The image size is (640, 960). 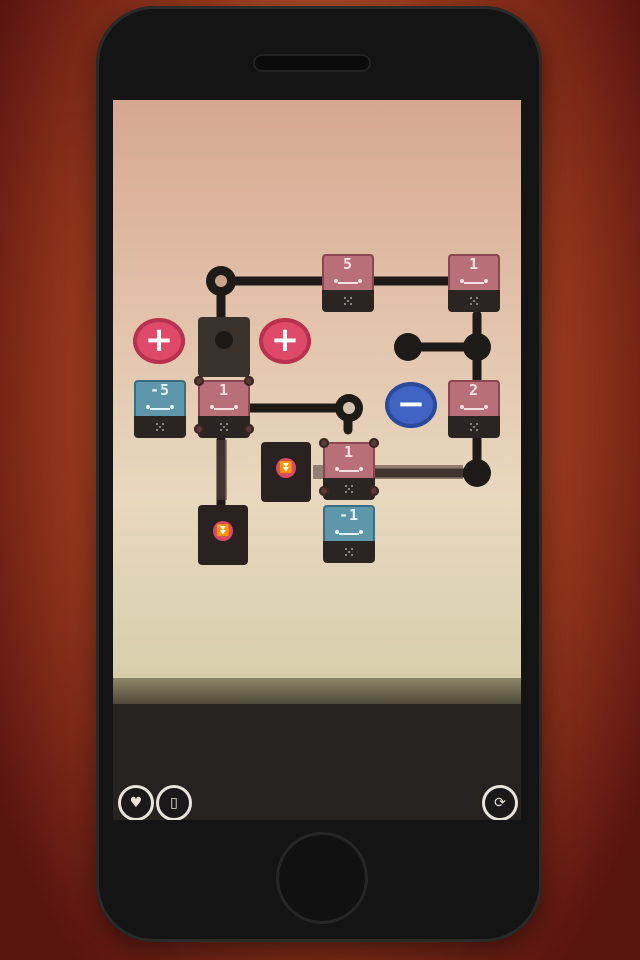 I want to click on empty-socket-block, so click(x=224, y=347).